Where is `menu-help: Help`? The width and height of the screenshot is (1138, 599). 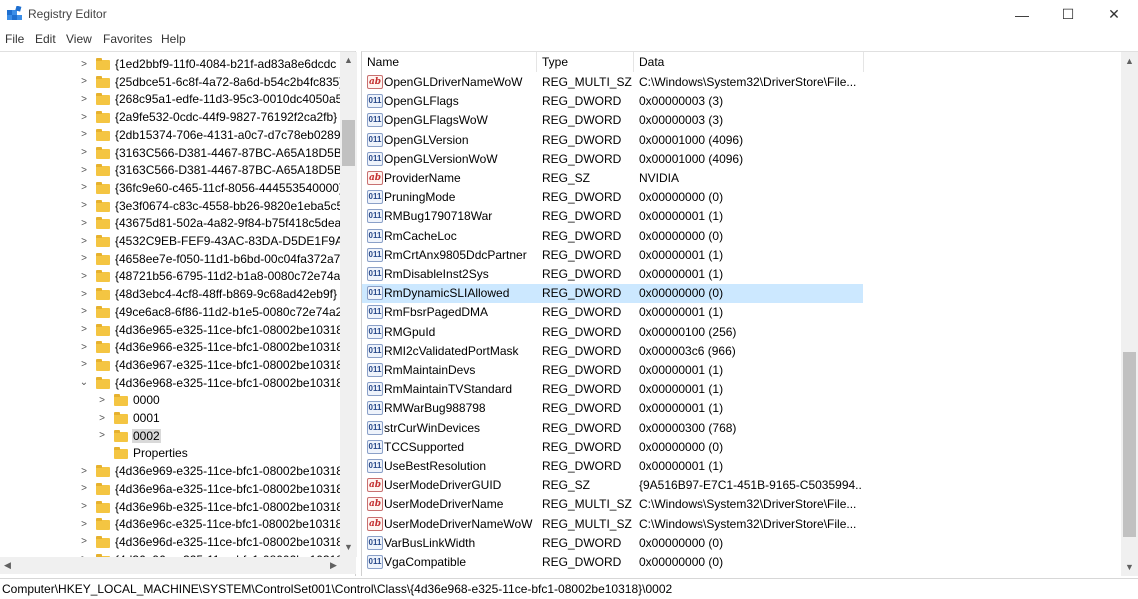
menu-help: Help is located at coordinates (173, 39).